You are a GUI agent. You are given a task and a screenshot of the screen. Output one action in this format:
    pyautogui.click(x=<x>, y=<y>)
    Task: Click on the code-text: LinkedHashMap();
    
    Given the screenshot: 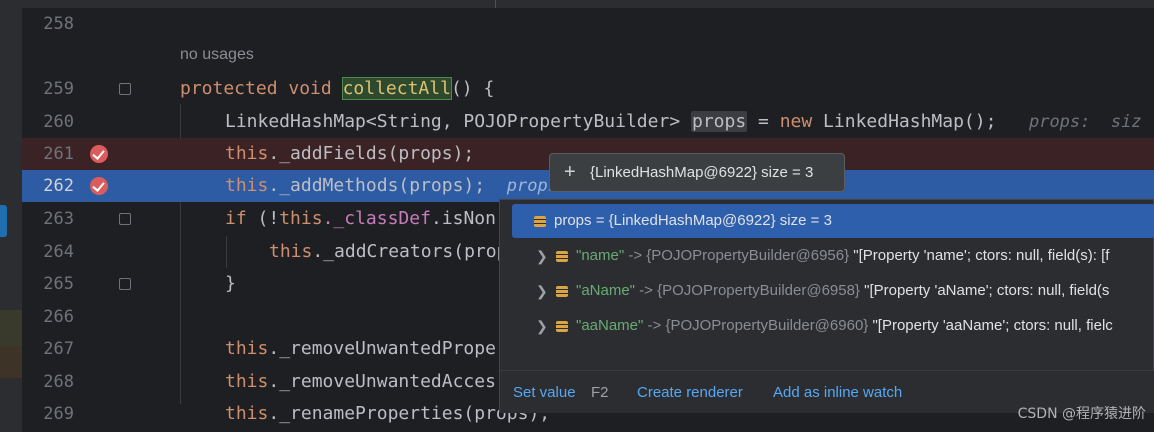 What is the action you would take?
    pyautogui.click(x=904, y=121)
    